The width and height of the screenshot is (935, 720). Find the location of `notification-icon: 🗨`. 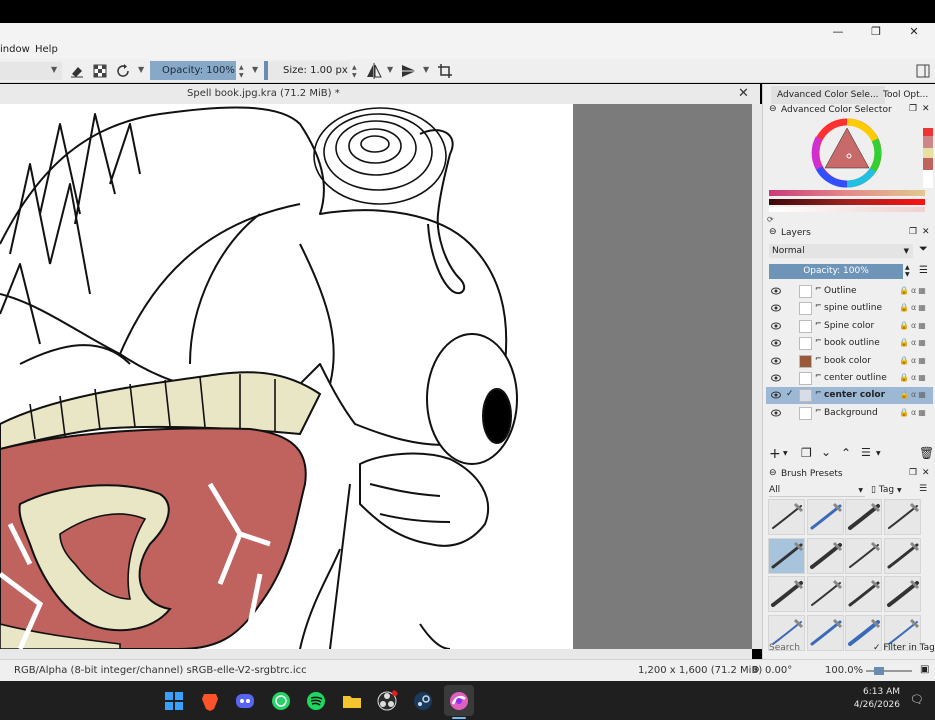

notification-icon: 🗨 is located at coordinates (917, 699).